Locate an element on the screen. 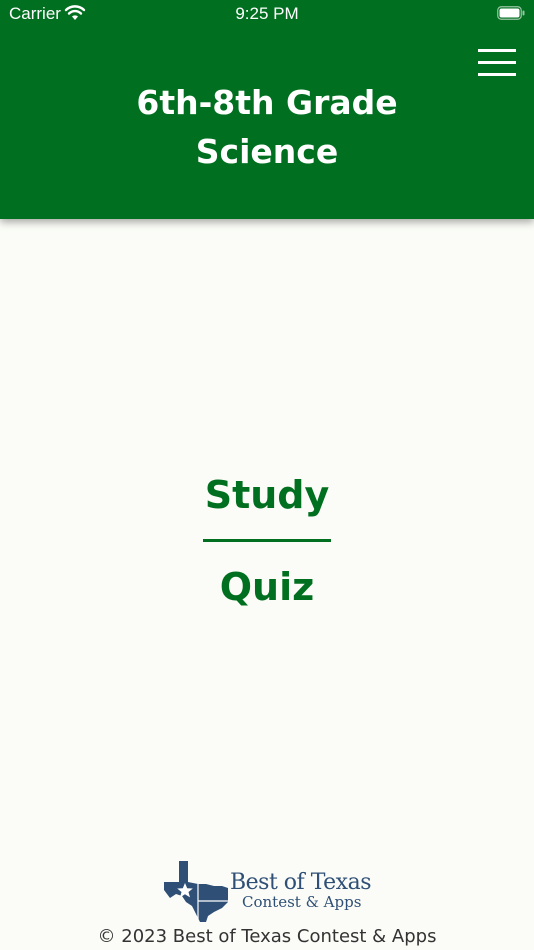  texas-map-icon is located at coordinates (196, 891).